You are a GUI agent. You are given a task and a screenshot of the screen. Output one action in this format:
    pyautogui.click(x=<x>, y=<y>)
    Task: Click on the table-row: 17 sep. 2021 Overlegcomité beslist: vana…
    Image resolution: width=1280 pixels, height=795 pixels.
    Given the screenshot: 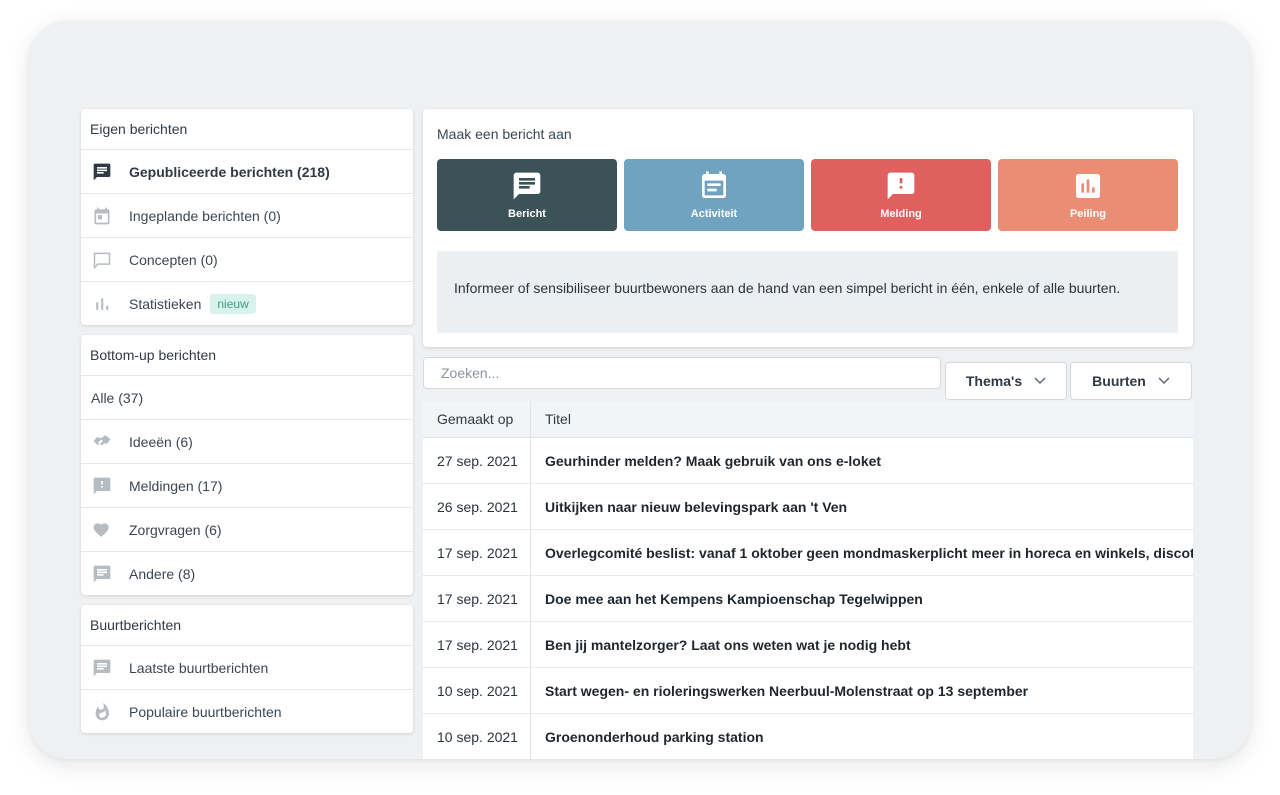 What is the action you would take?
    pyautogui.click(x=808, y=552)
    